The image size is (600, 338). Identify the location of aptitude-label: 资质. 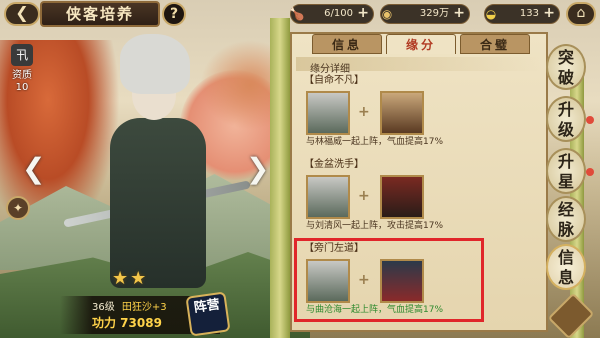
(22, 75).